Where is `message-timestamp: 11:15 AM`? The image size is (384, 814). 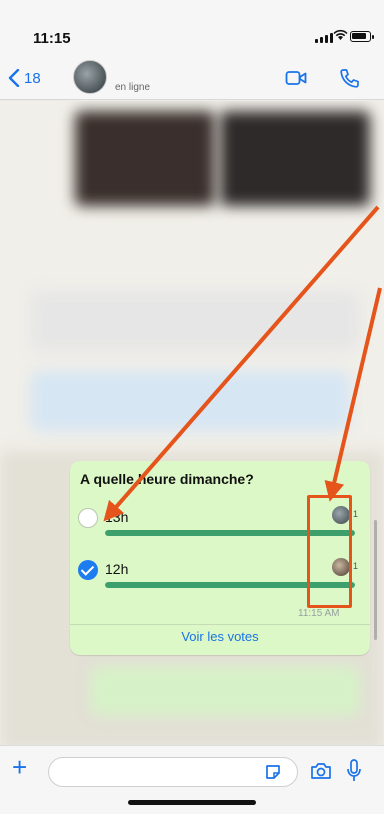 message-timestamp: 11:15 AM is located at coordinates (319, 613).